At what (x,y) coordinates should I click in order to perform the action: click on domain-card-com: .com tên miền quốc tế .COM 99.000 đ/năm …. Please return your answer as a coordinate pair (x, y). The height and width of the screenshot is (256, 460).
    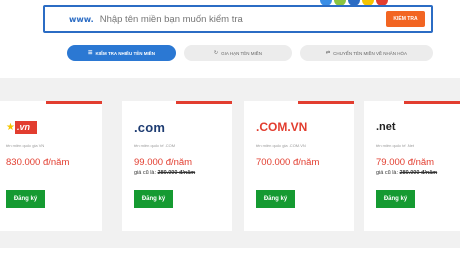
    Looking at the image, I should click on (177, 166).